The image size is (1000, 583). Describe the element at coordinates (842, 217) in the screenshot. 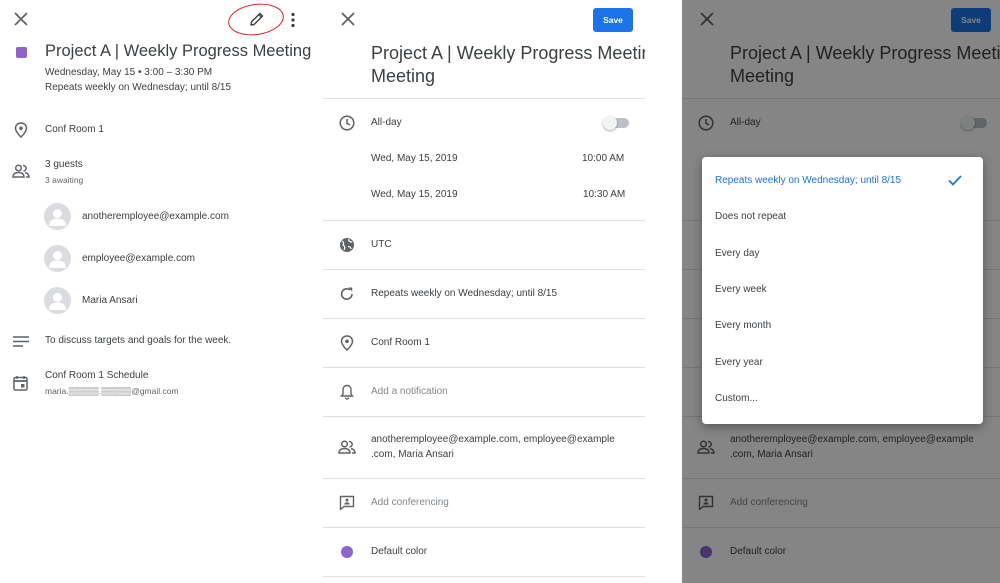

I see `menu-item-does-not-repeat: Does not repeat` at that location.